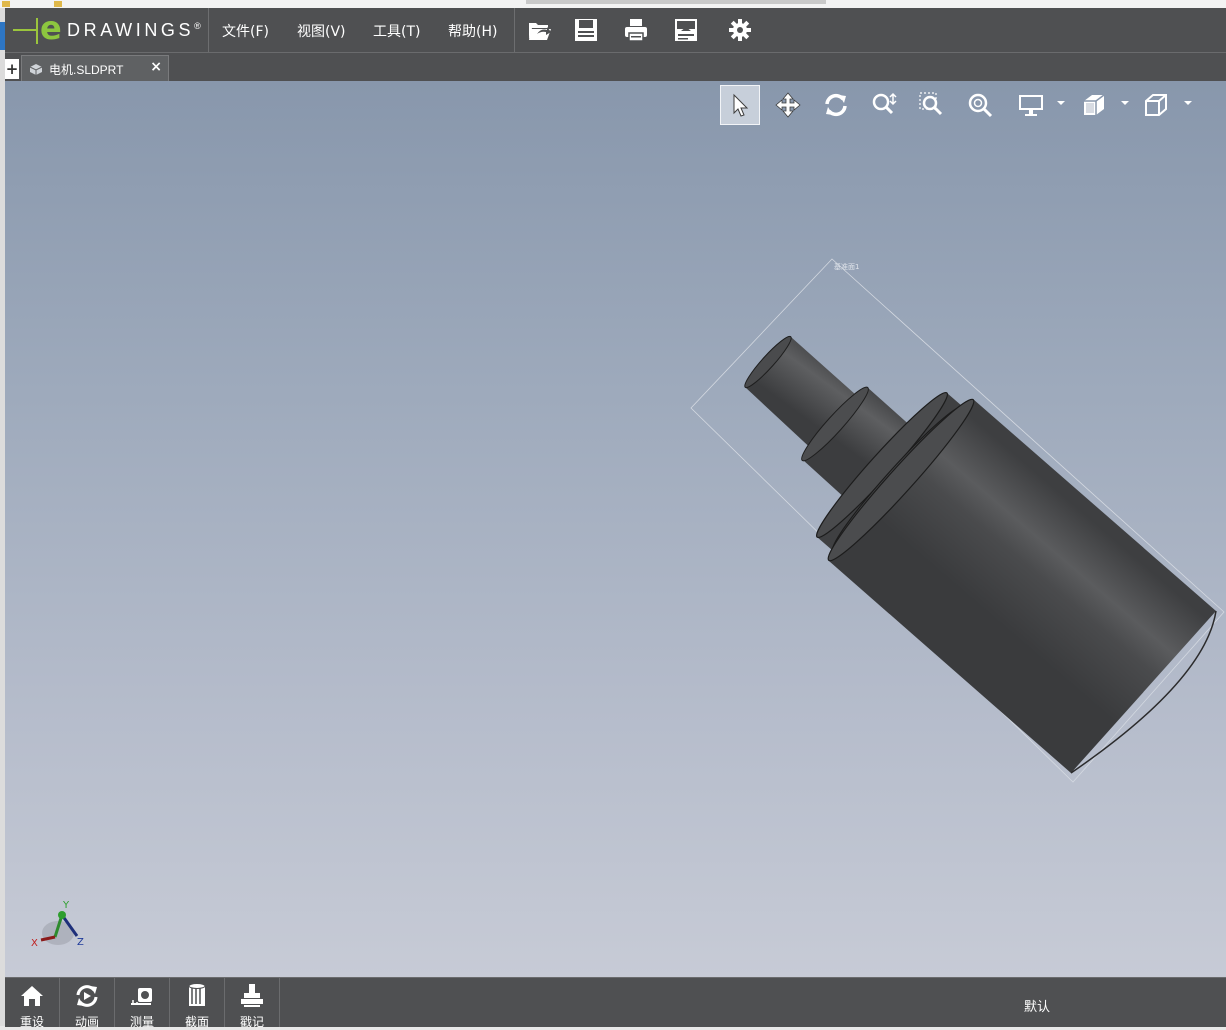 This screenshot has height=1030, width=1226. Describe the element at coordinates (676, 2) in the screenshot. I see `background-window-edge` at that location.